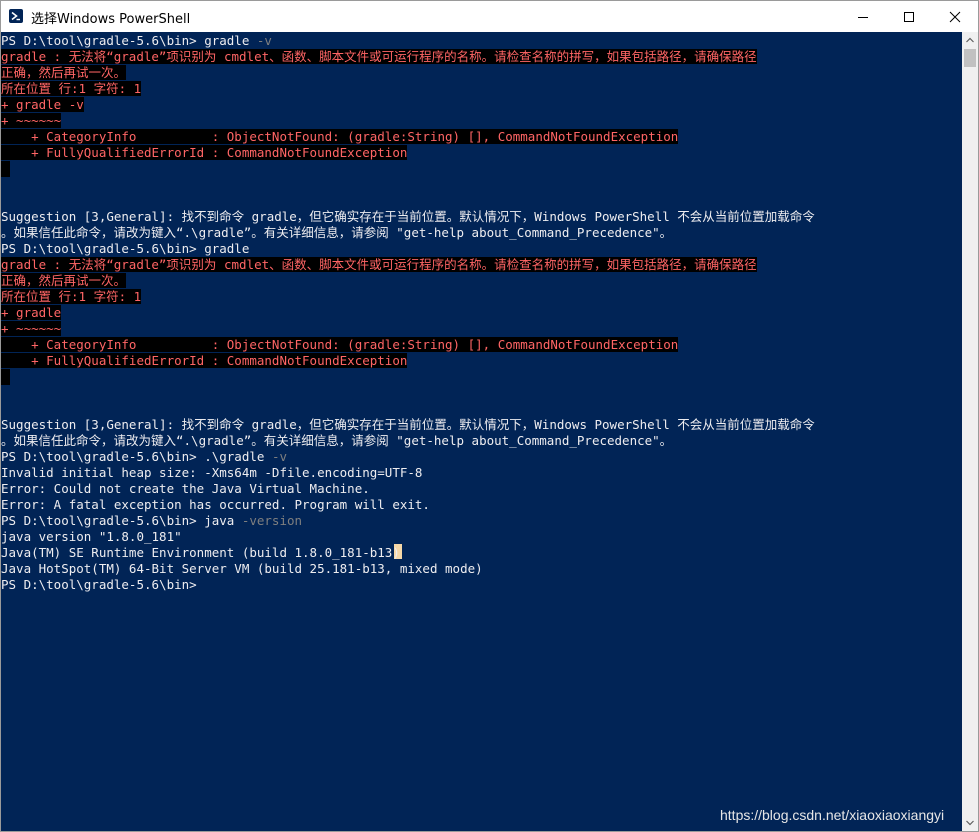 Image resolution: width=979 pixels, height=832 pixels. I want to click on error-text: + gradle -v, so click(42, 104).